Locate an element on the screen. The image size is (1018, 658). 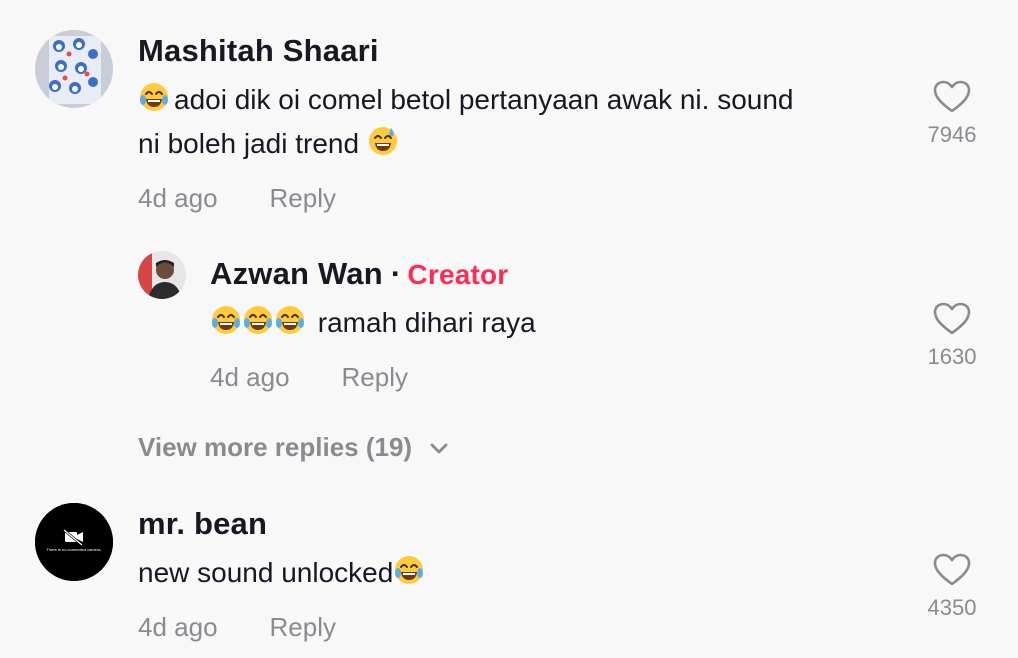
like-button: 4350 is located at coordinates (952, 587).